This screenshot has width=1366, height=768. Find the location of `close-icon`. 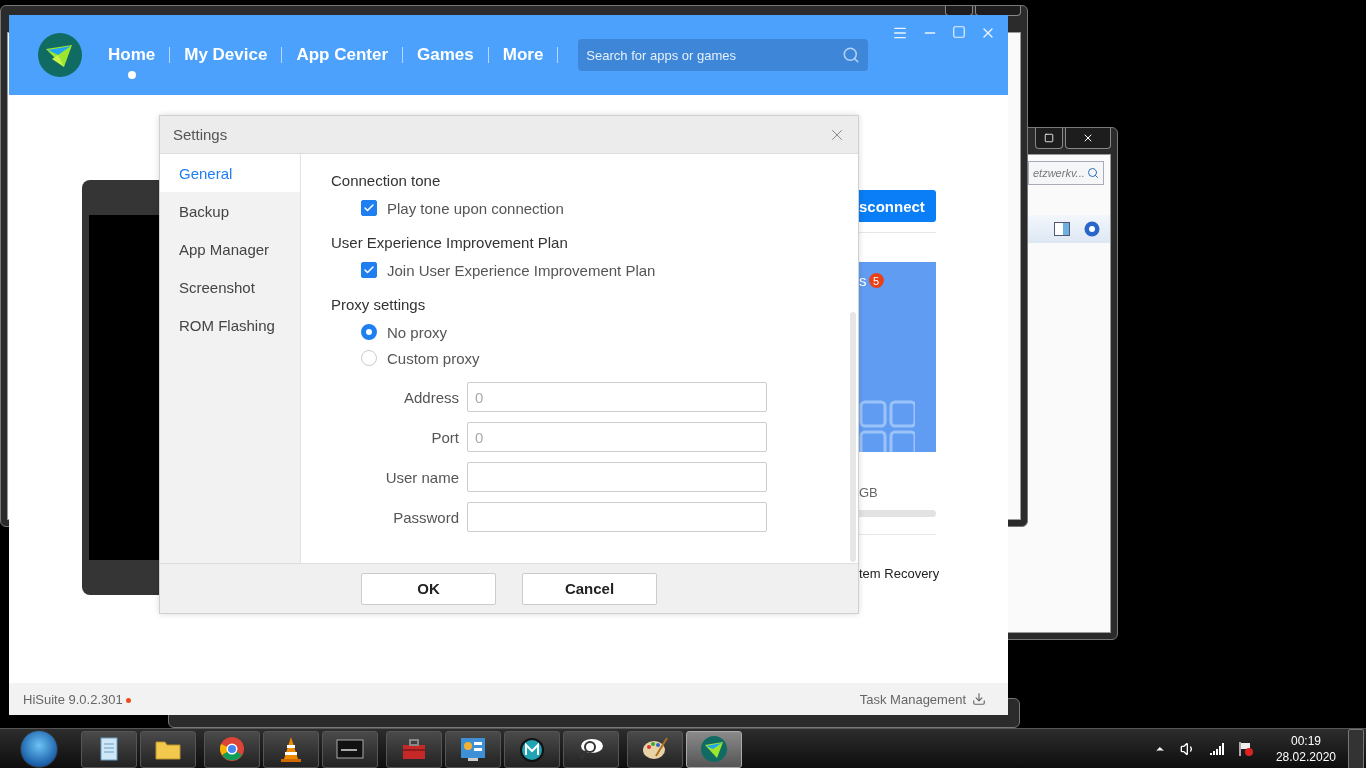

close-icon is located at coordinates (1088, 138).